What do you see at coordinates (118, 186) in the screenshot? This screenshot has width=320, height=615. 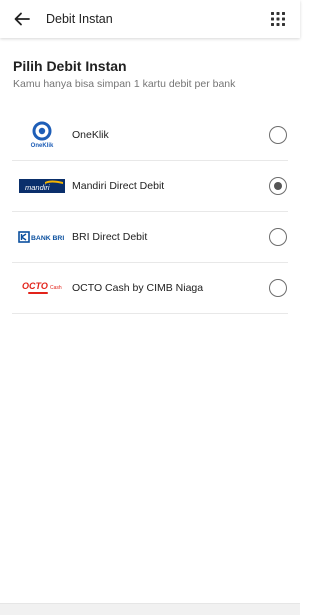 I see `option-label: Mandiri Direct Debit` at bounding box center [118, 186].